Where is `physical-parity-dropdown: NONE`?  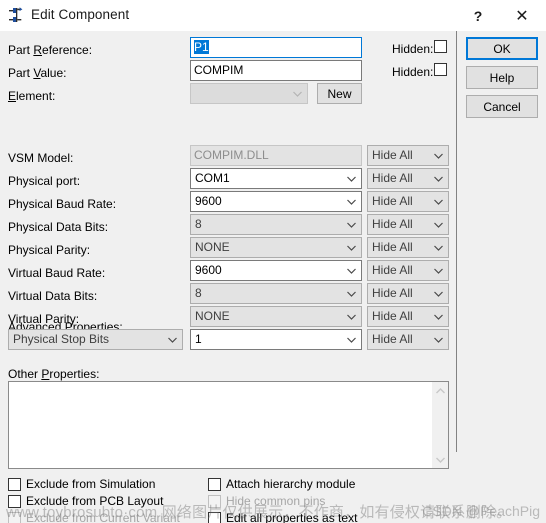
physical-parity-dropdown: NONE is located at coordinates (276, 247).